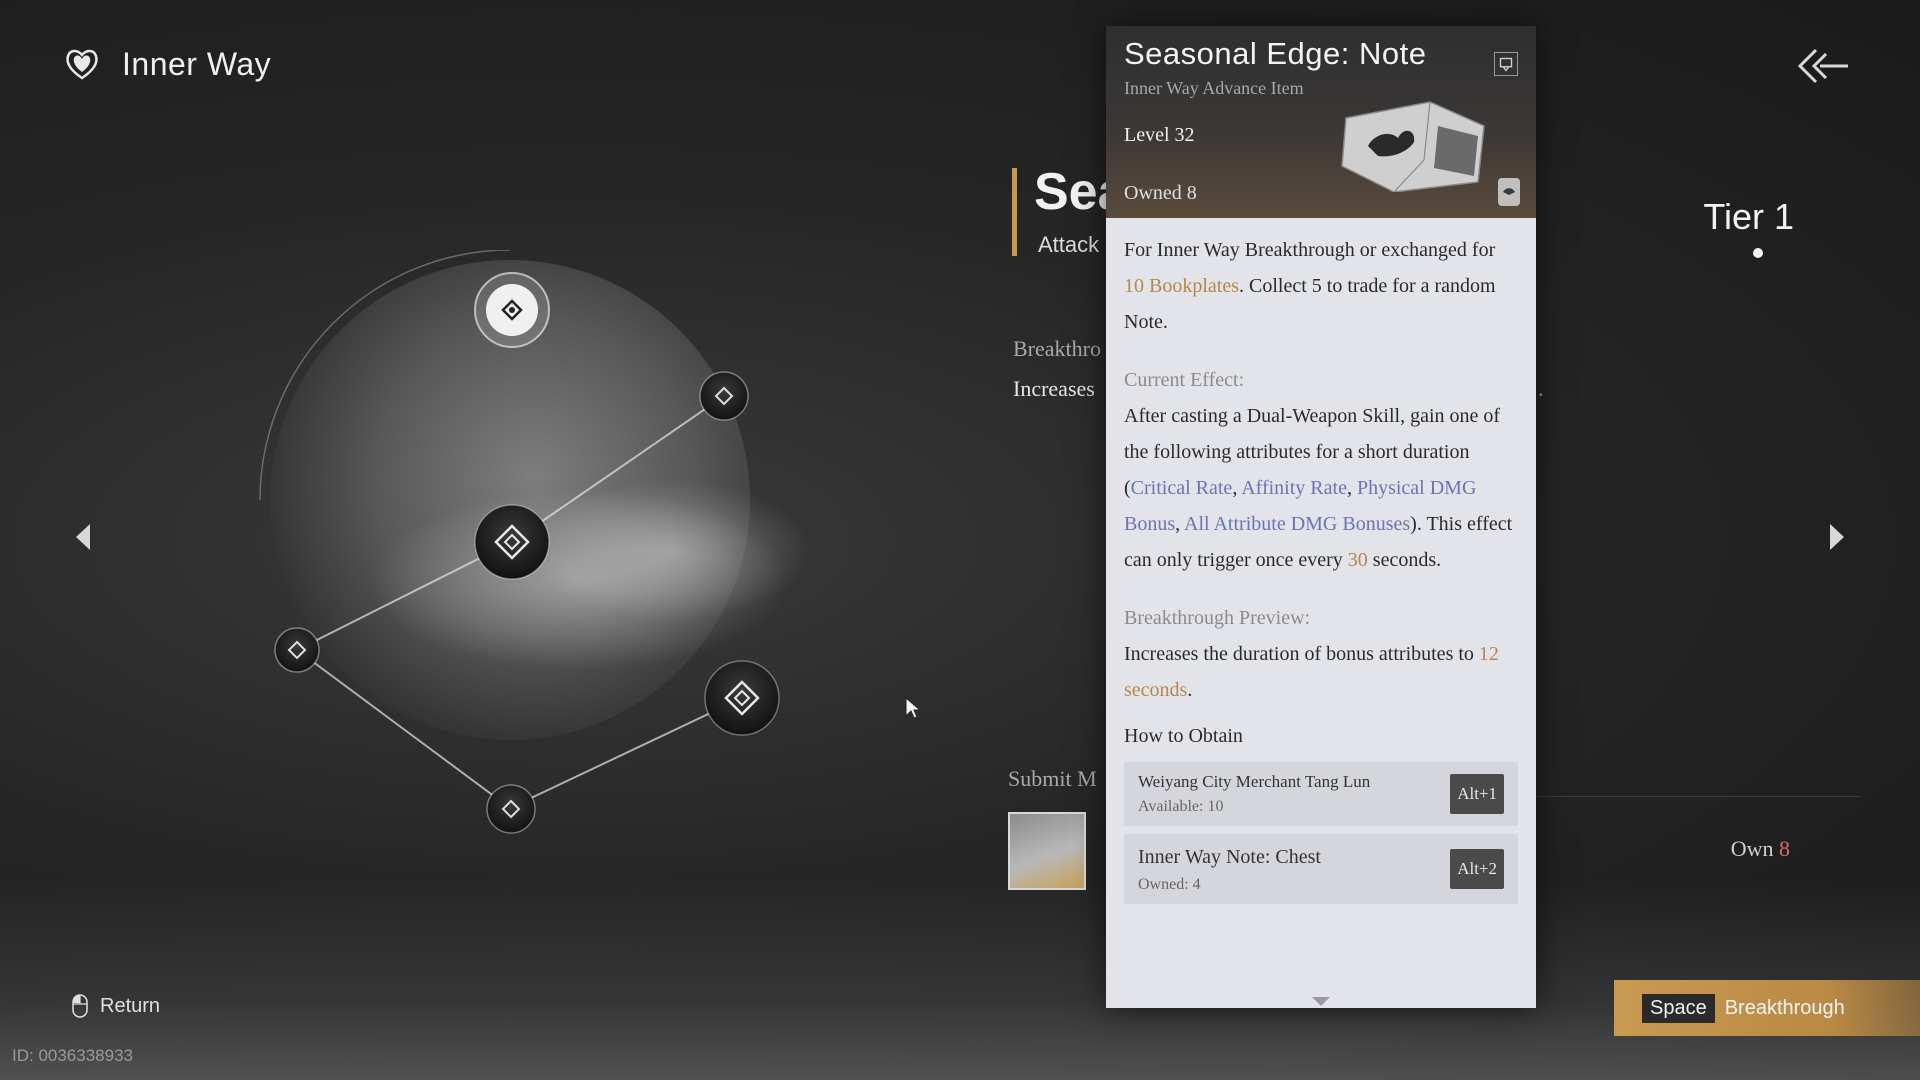 This screenshot has width=1920, height=1080. Describe the element at coordinates (1057, 348) in the screenshot. I see `detail-breakthrough-label: Breakthro` at that location.